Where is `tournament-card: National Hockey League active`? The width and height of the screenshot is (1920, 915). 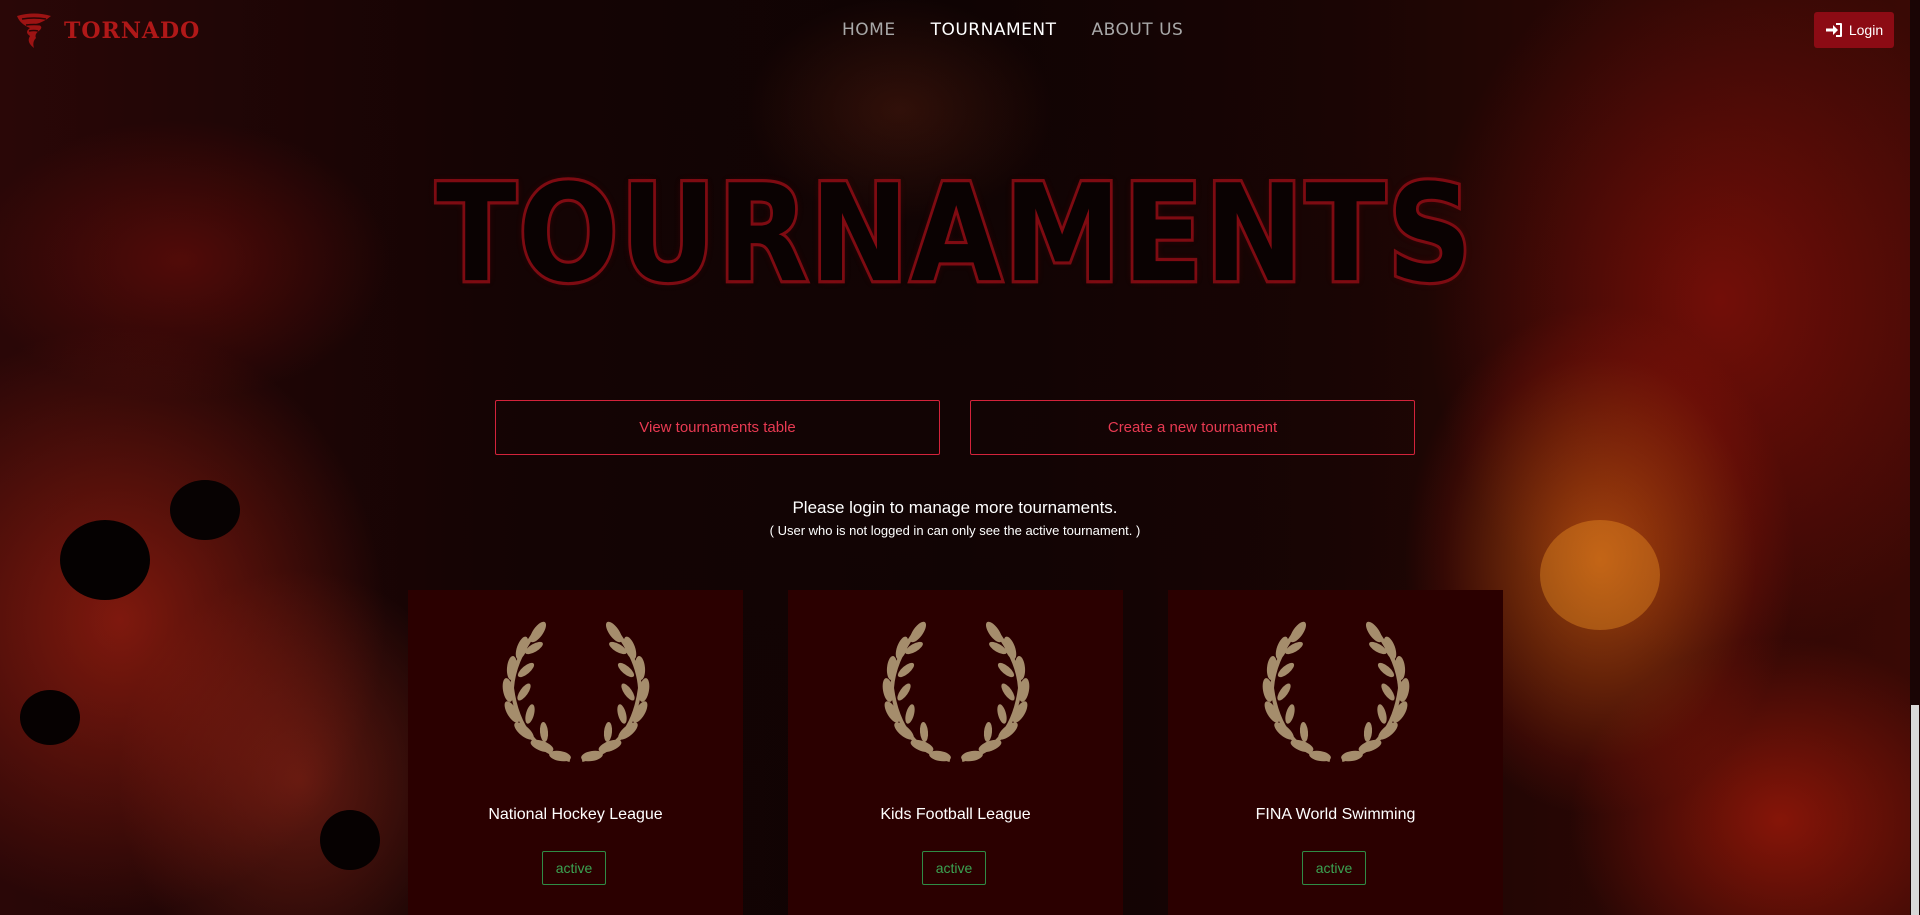
tournament-card: National Hockey League active is located at coordinates (575, 752).